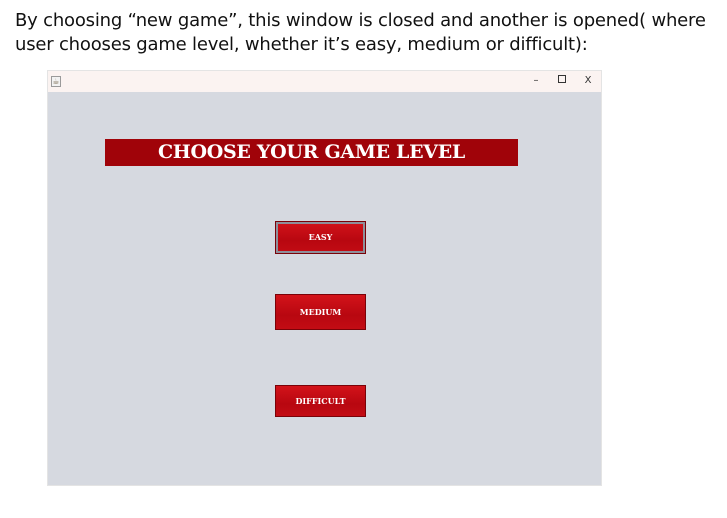  Describe the element at coordinates (324, 81) in the screenshot. I see `window-titlebar: ☕ – X` at that location.